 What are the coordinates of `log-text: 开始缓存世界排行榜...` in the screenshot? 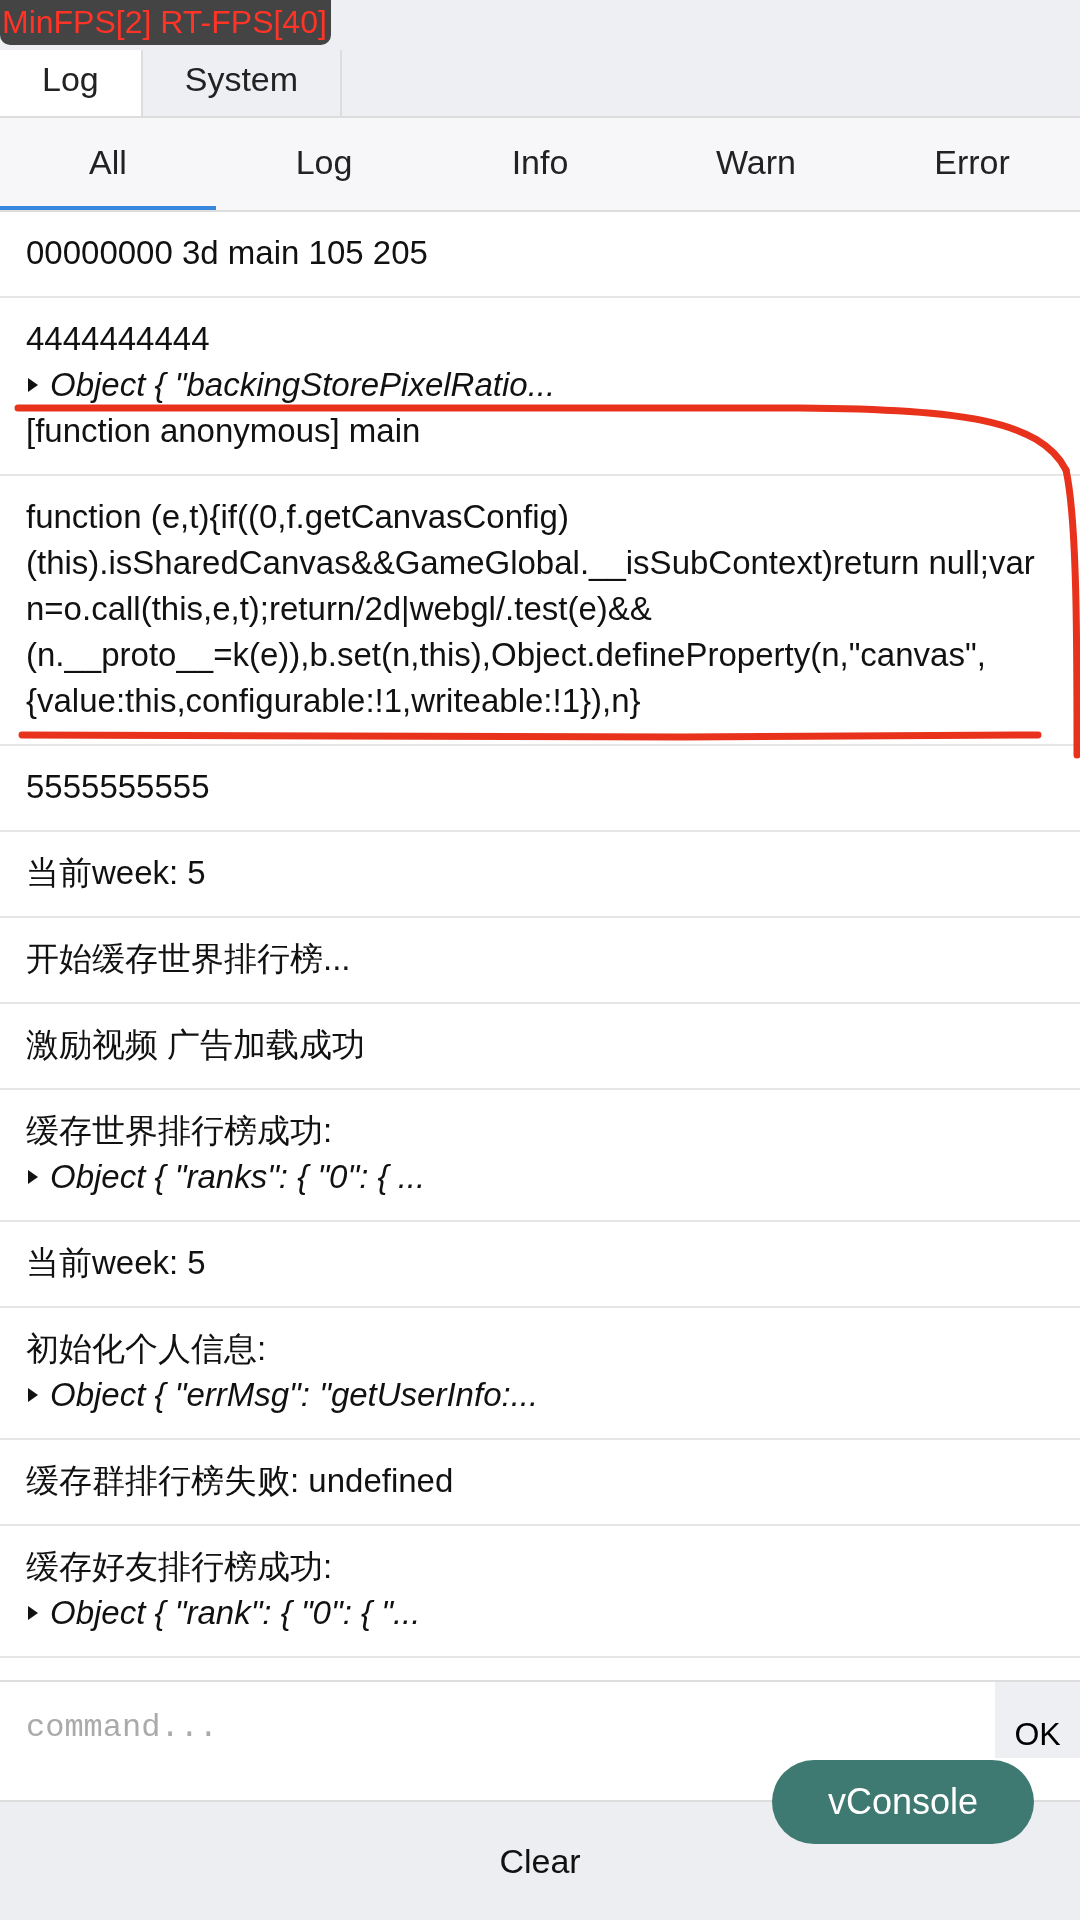 It's located at (188, 959).